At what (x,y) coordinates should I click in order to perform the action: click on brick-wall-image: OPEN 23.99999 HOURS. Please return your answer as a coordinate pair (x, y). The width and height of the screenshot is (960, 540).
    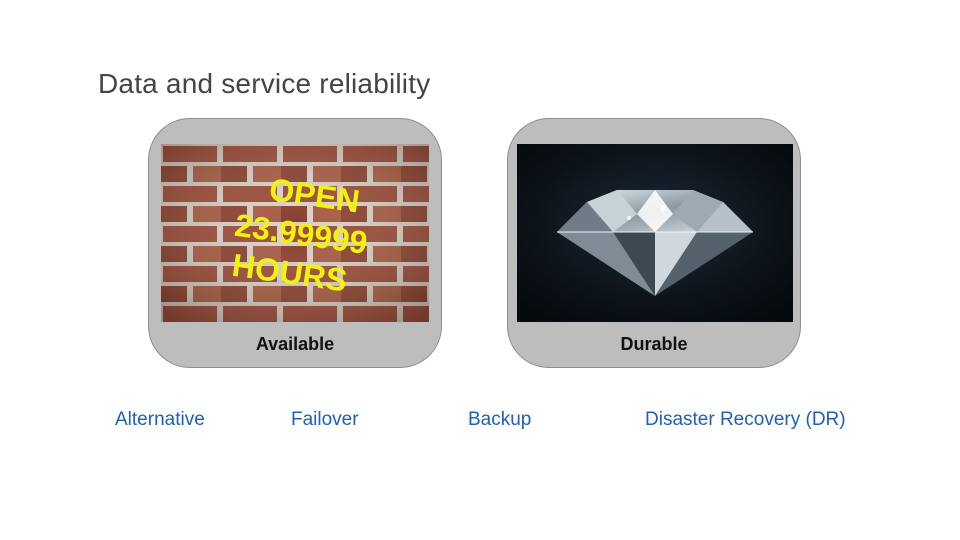
    Looking at the image, I should click on (295, 233).